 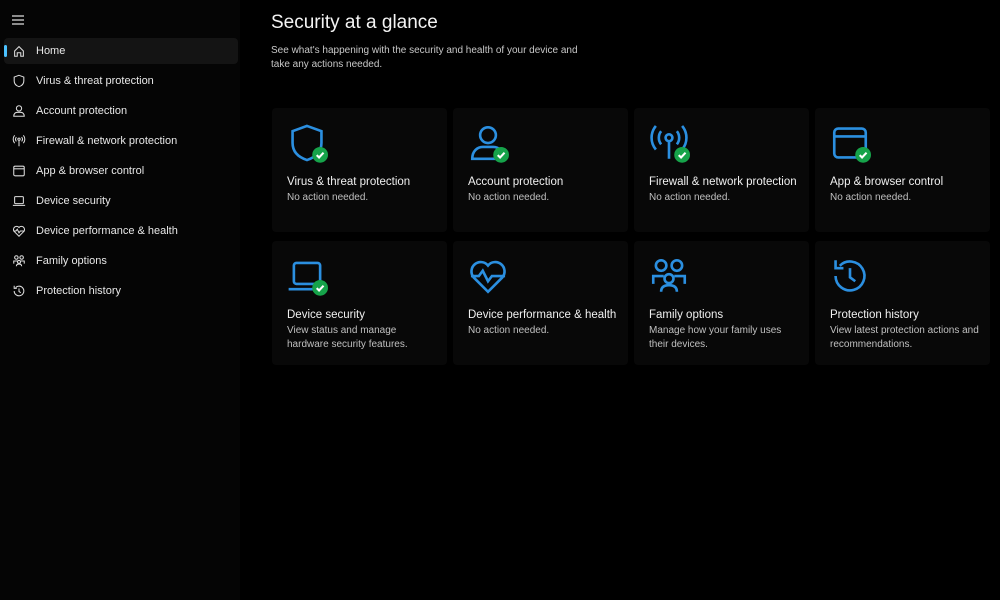 What do you see at coordinates (107, 141) in the screenshot?
I see `sidebar-item-label: Firewall & network protection` at bounding box center [107, 141].